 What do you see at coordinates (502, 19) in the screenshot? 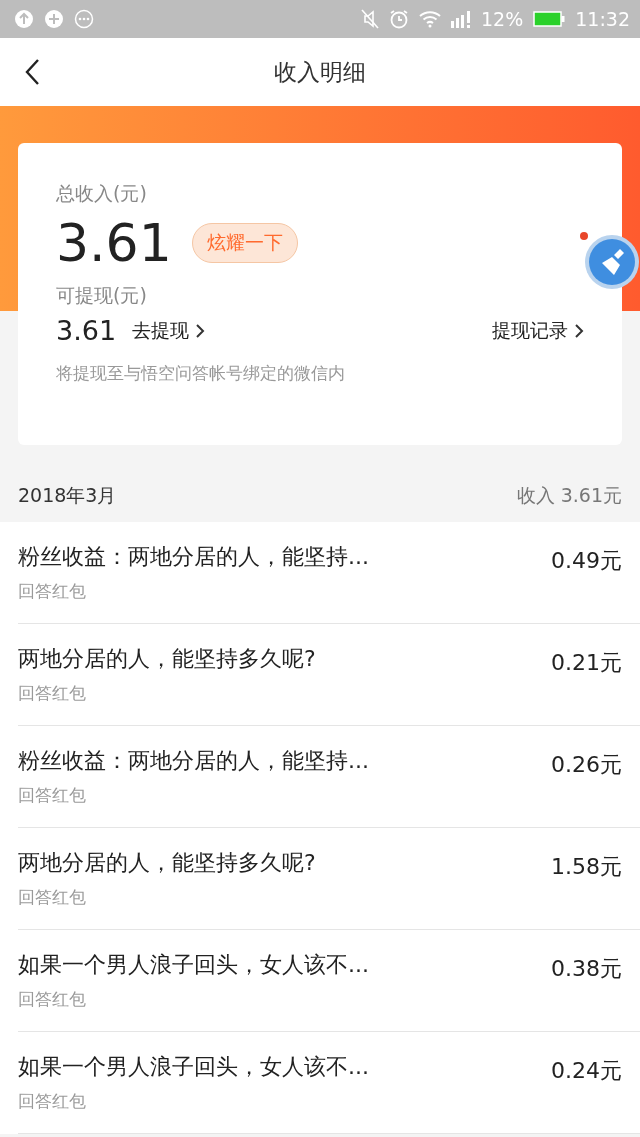
I see `battery-percent: 12%` at bounding box center [502, 19].